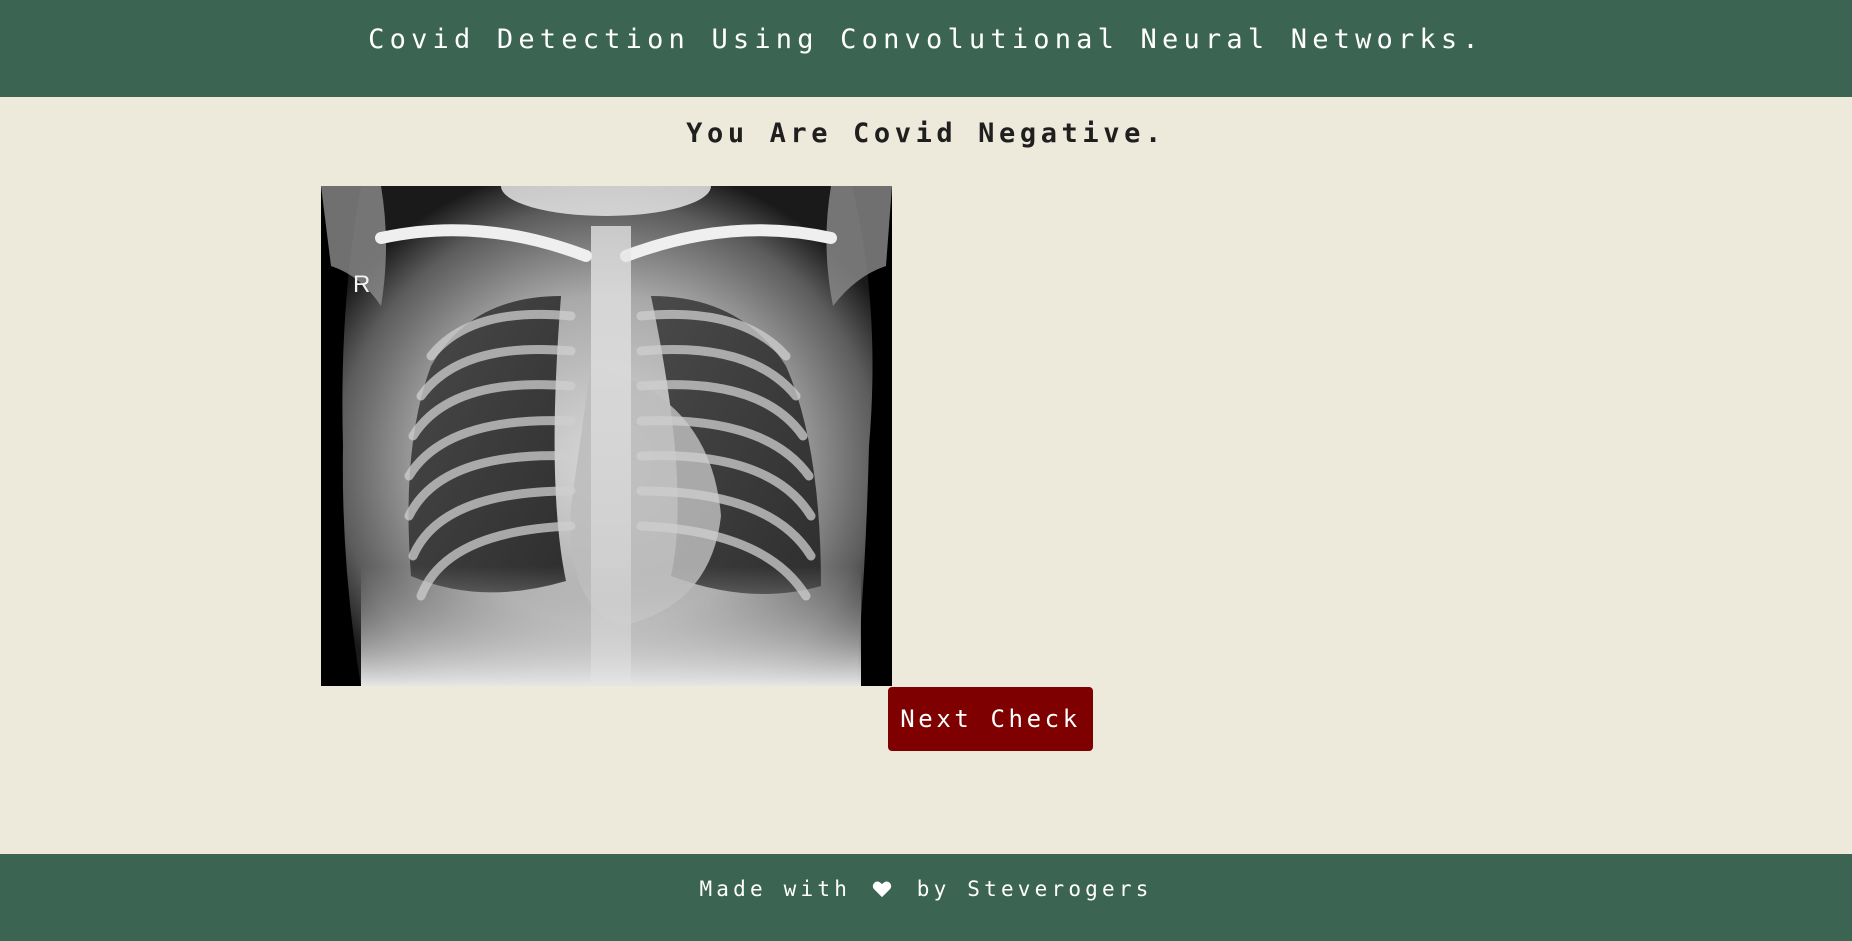 The height and width of the screenshot is (941, 1852). I want to click on footer-made-with: Made with, so click(775, 889).